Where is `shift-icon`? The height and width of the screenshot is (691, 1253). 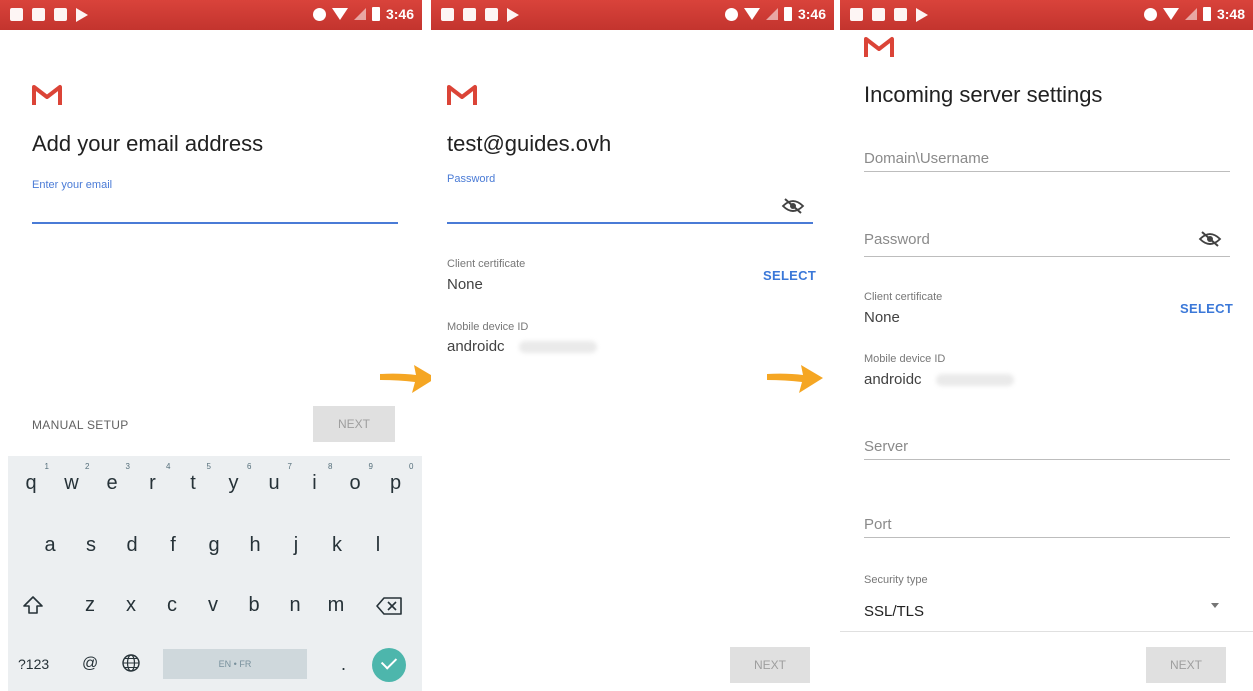 shift-icon is located at coordinates (33, 605).